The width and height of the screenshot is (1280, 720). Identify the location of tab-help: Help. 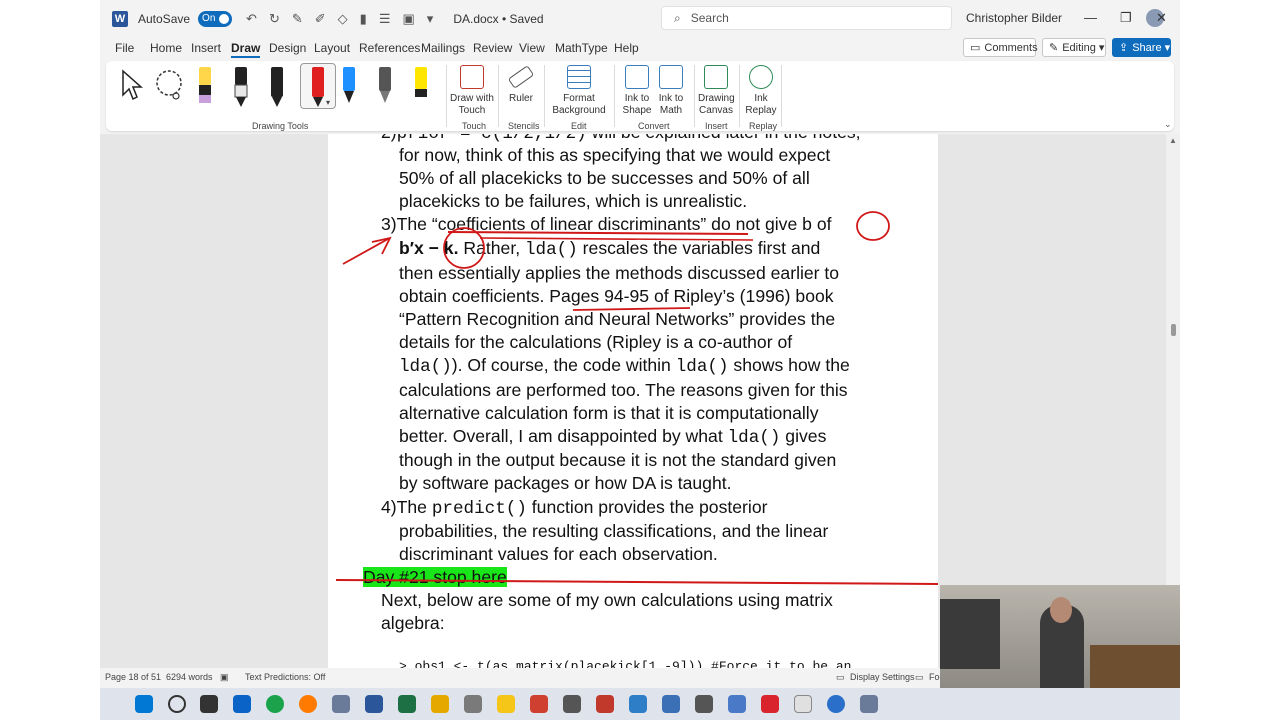
(626, 48).